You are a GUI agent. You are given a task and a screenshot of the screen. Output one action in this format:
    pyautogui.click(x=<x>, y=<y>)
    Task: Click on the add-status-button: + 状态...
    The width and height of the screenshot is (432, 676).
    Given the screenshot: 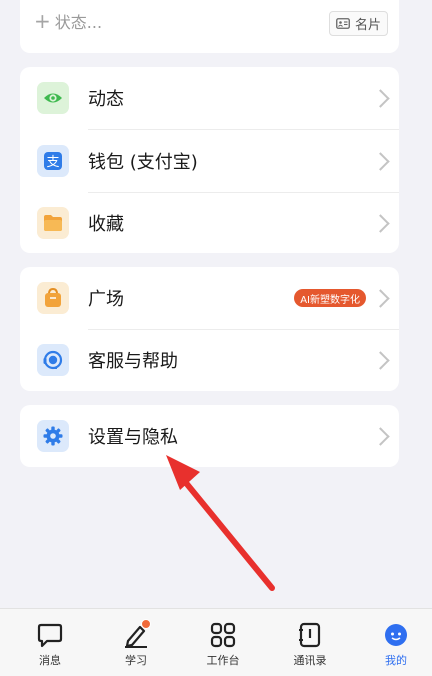 What is the action you would take?
    pyautogui.click(x=68, y=21)
    